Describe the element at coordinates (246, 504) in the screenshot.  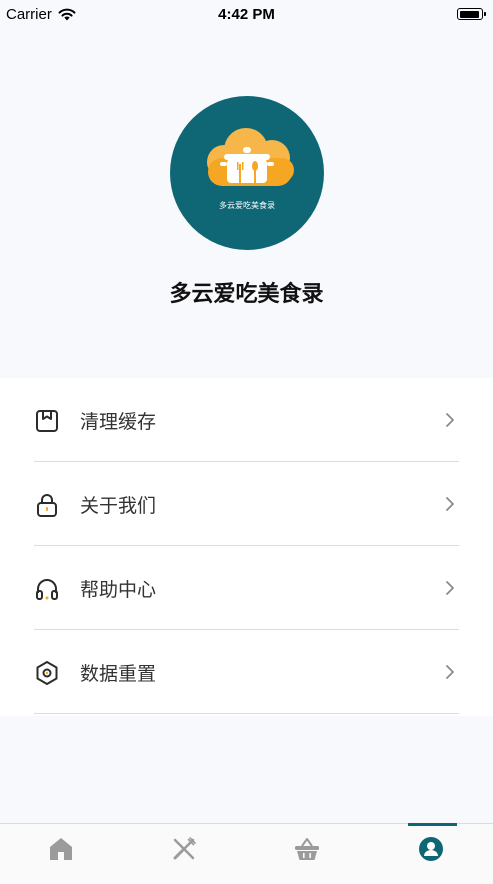
I see `menu-item-about-us: 关于我们` at that location.